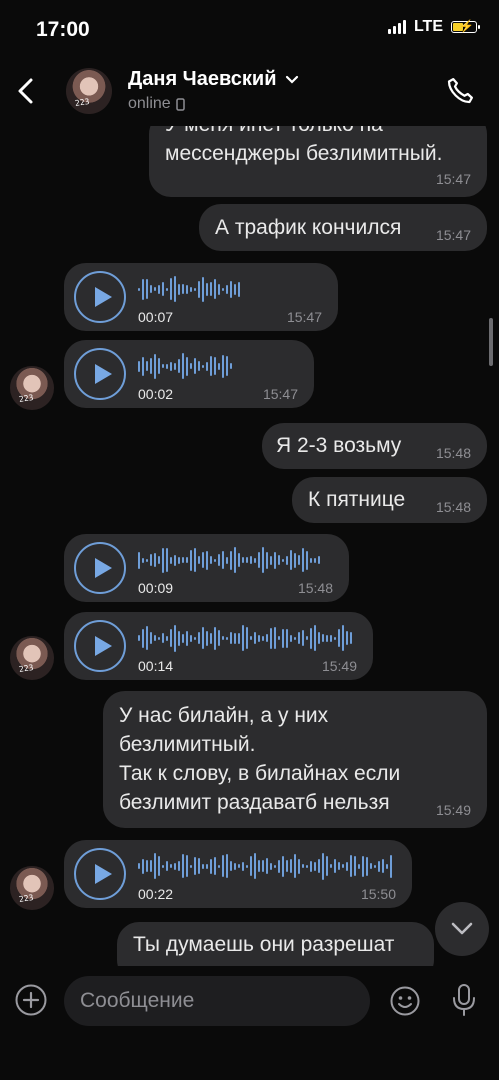  Describe the element at coordinates (149, 103) in the screenshot. I see `status-text: online` at that location.